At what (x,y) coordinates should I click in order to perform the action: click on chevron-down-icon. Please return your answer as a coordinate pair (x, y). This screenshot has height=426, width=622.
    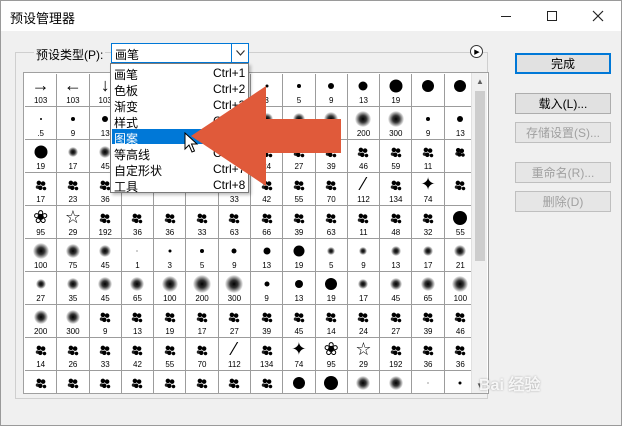
    Looking at the image, I should click on (239, 53).